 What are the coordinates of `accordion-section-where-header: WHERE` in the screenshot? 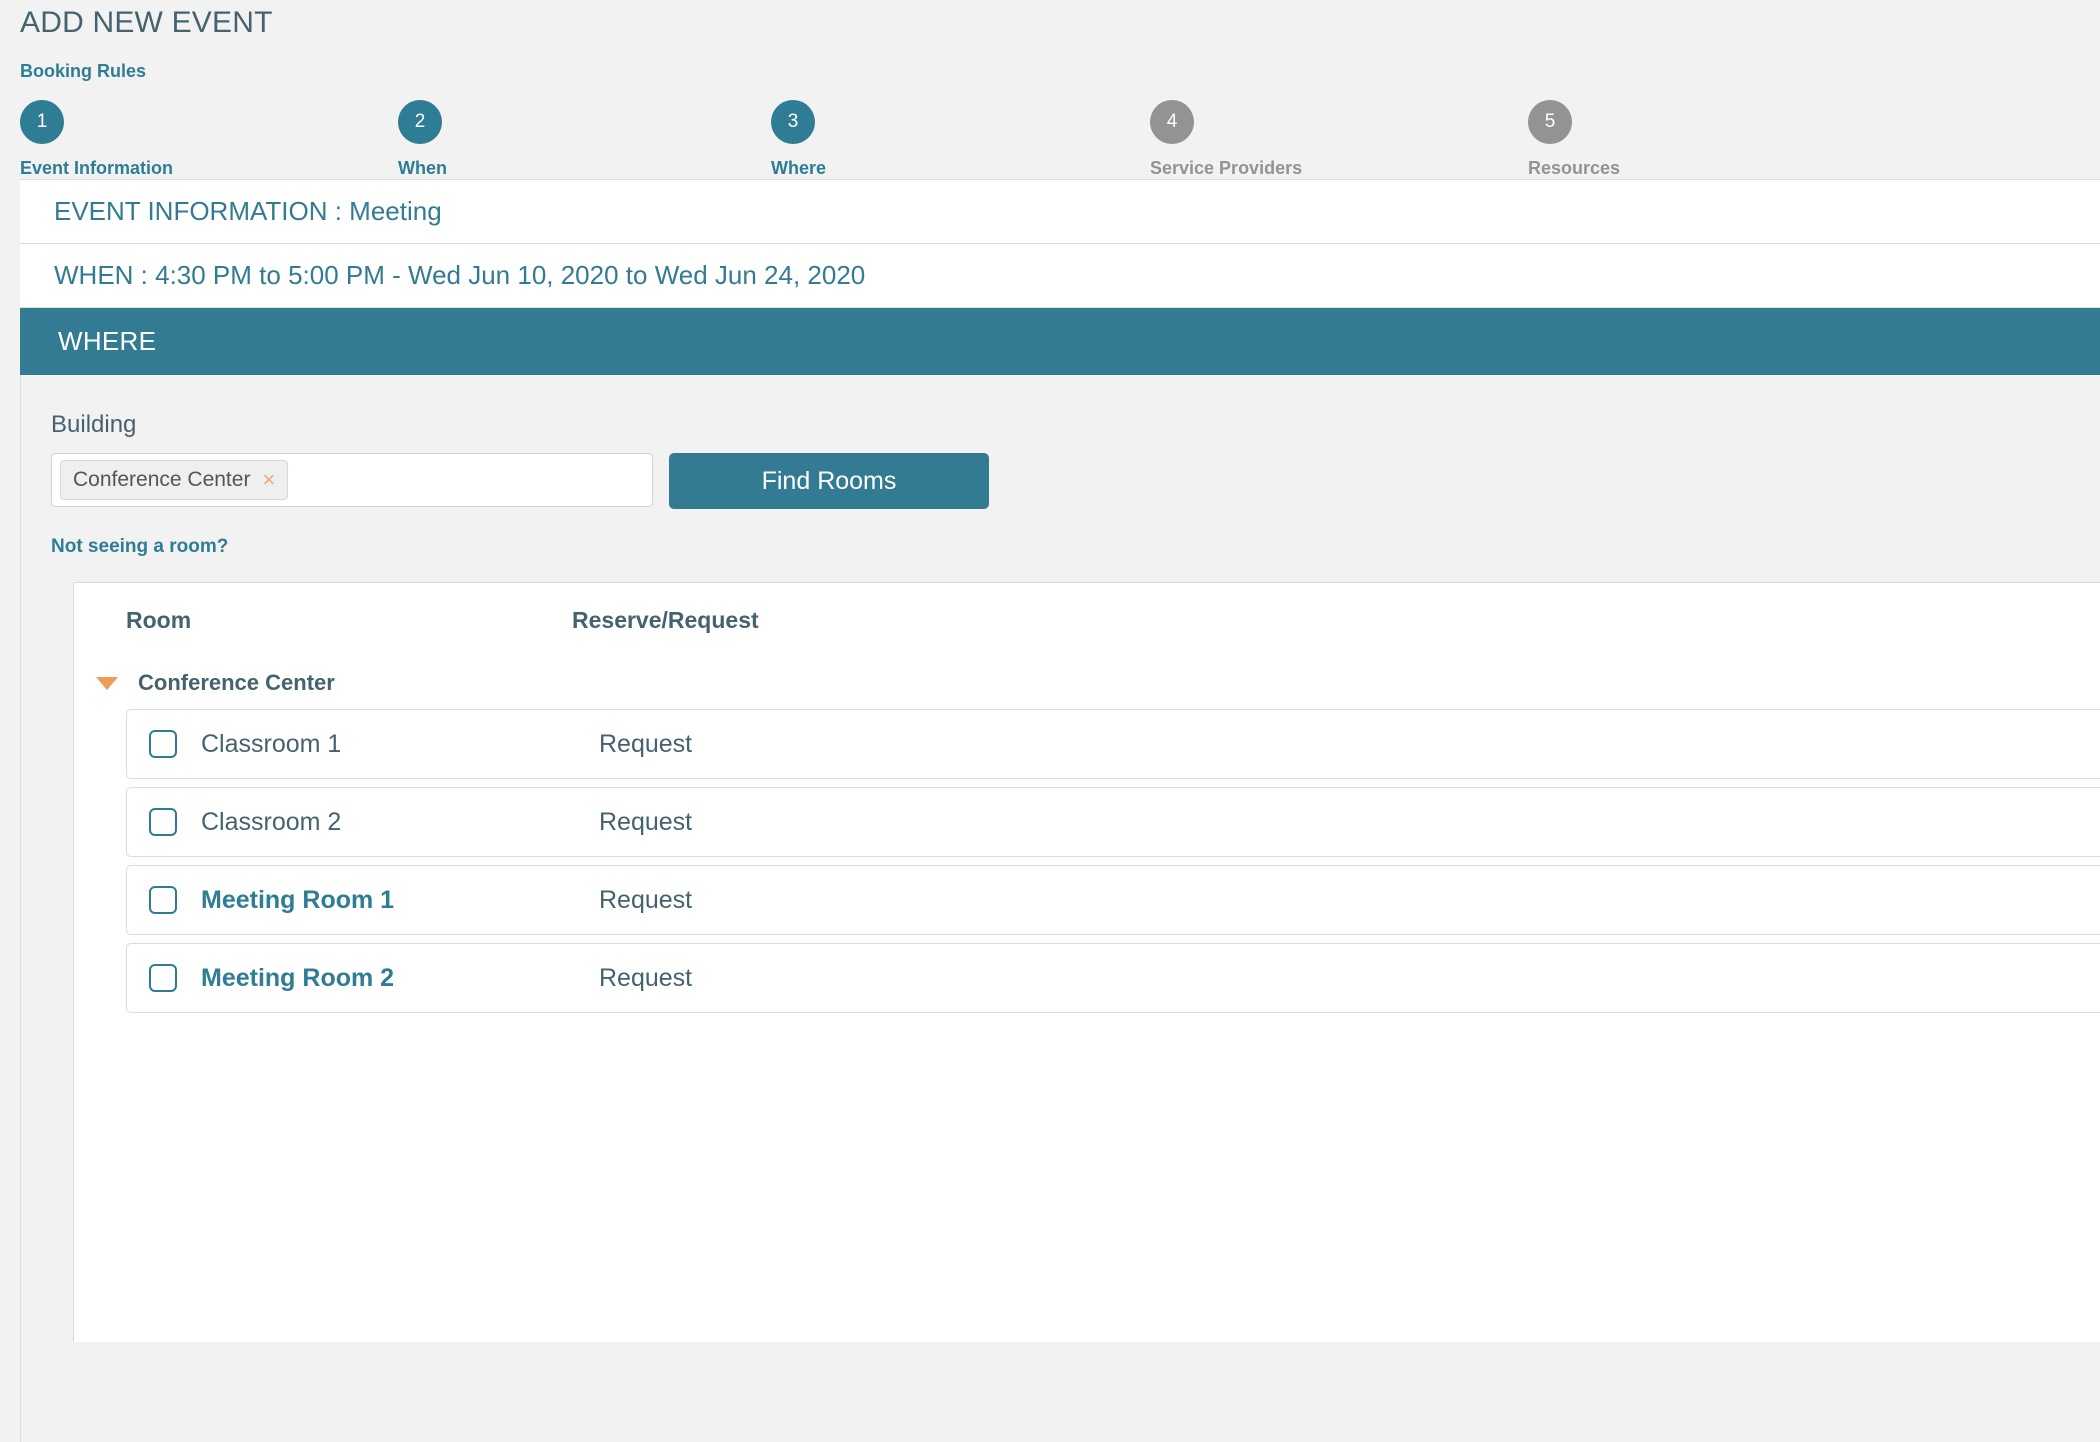 It's located at (1060, 341).